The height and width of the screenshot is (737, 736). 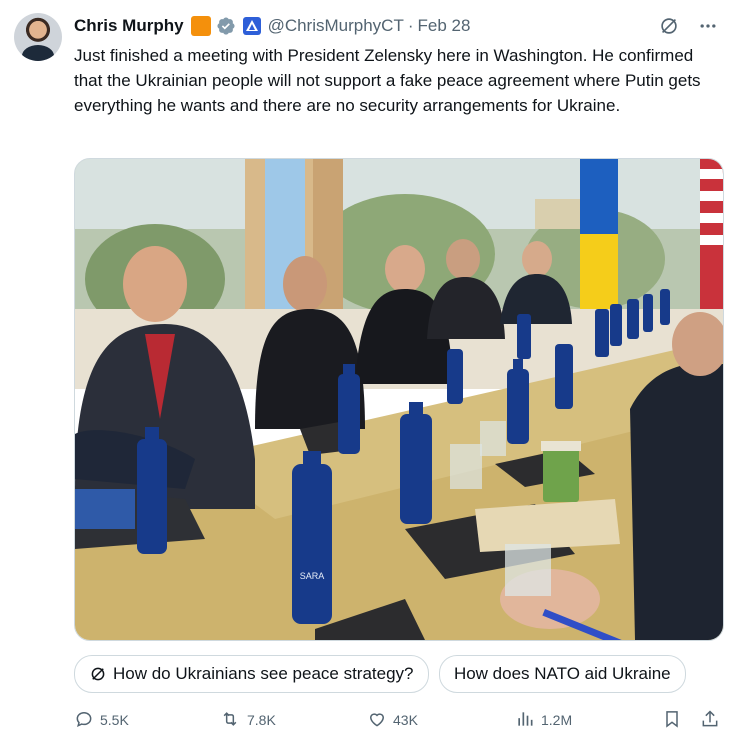 I want to click on grok-chip: How does NATO aid Ukraine, so click(x=562, y=674).